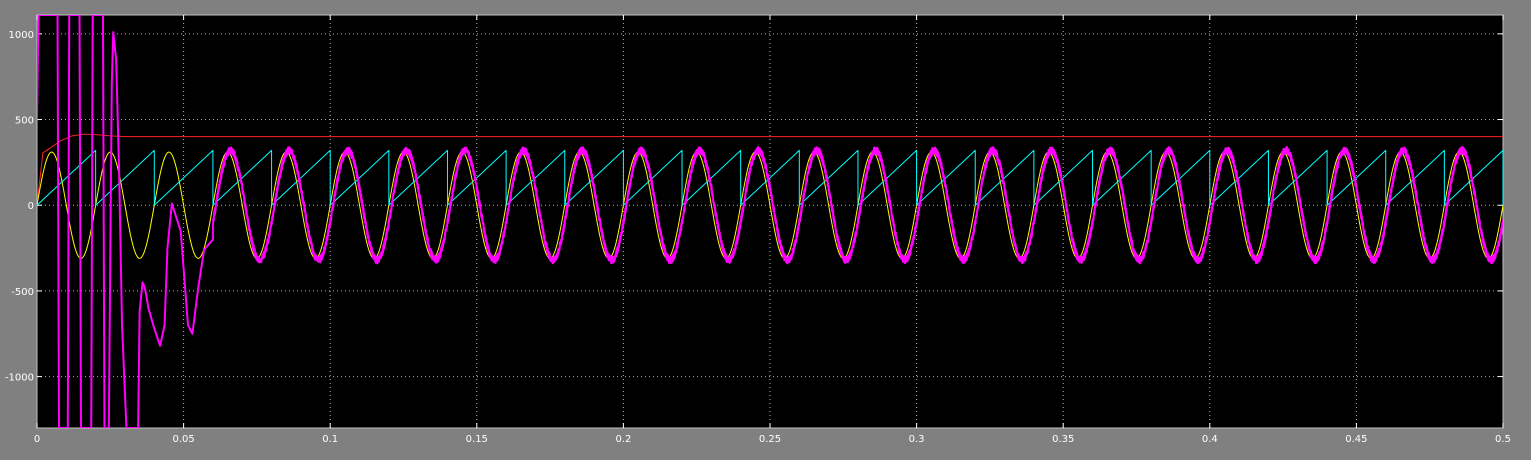 The image size is (1531, 460). What do you see at coordinates (1063, 439) in the screenshot?
I see `x-tick-label: 0.35` at bounding box center [1063, 439].